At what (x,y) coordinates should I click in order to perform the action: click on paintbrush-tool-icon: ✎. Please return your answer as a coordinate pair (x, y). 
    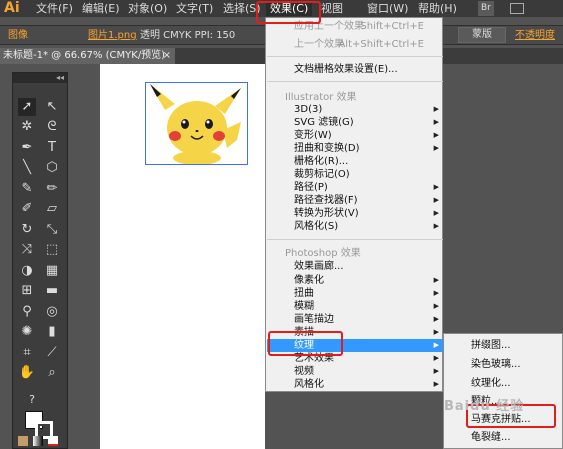
    Looking at the image, I should click on (27, 189).